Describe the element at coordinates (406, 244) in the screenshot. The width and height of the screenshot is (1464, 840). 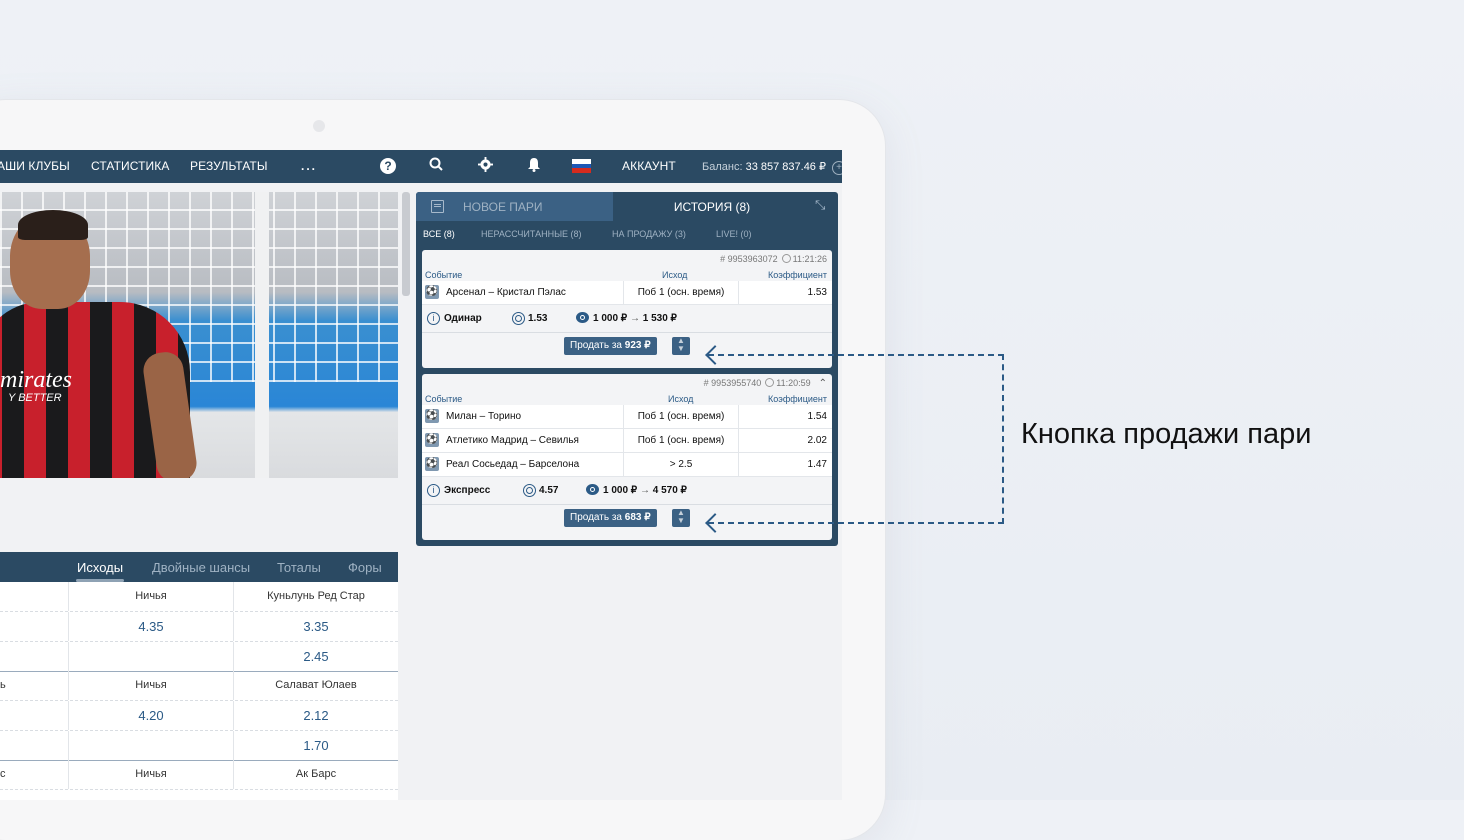
I see `scrollbar` at that location.